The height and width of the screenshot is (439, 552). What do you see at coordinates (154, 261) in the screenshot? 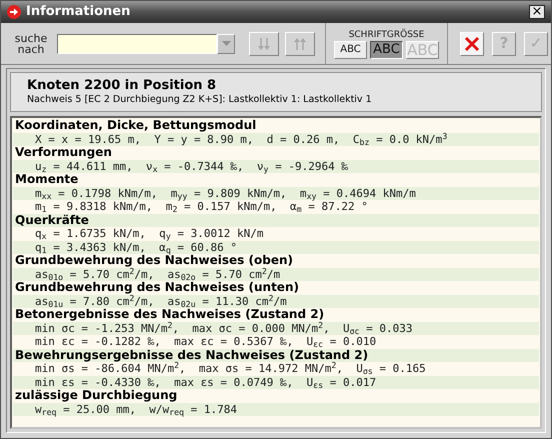
I see `section-heading: Grundbewehrung des Nachweises (oben)` at bounding box center [154, 261].